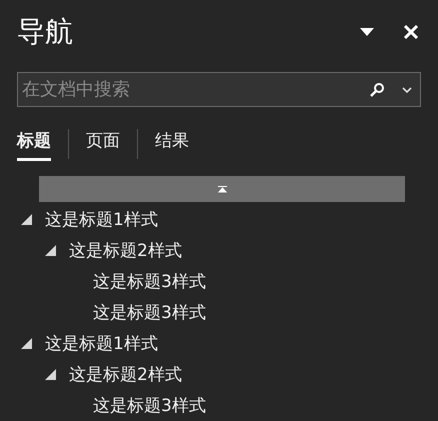 This screenshot has height=421, width=438. I want to click on tab: 结果, so click(172, 145).